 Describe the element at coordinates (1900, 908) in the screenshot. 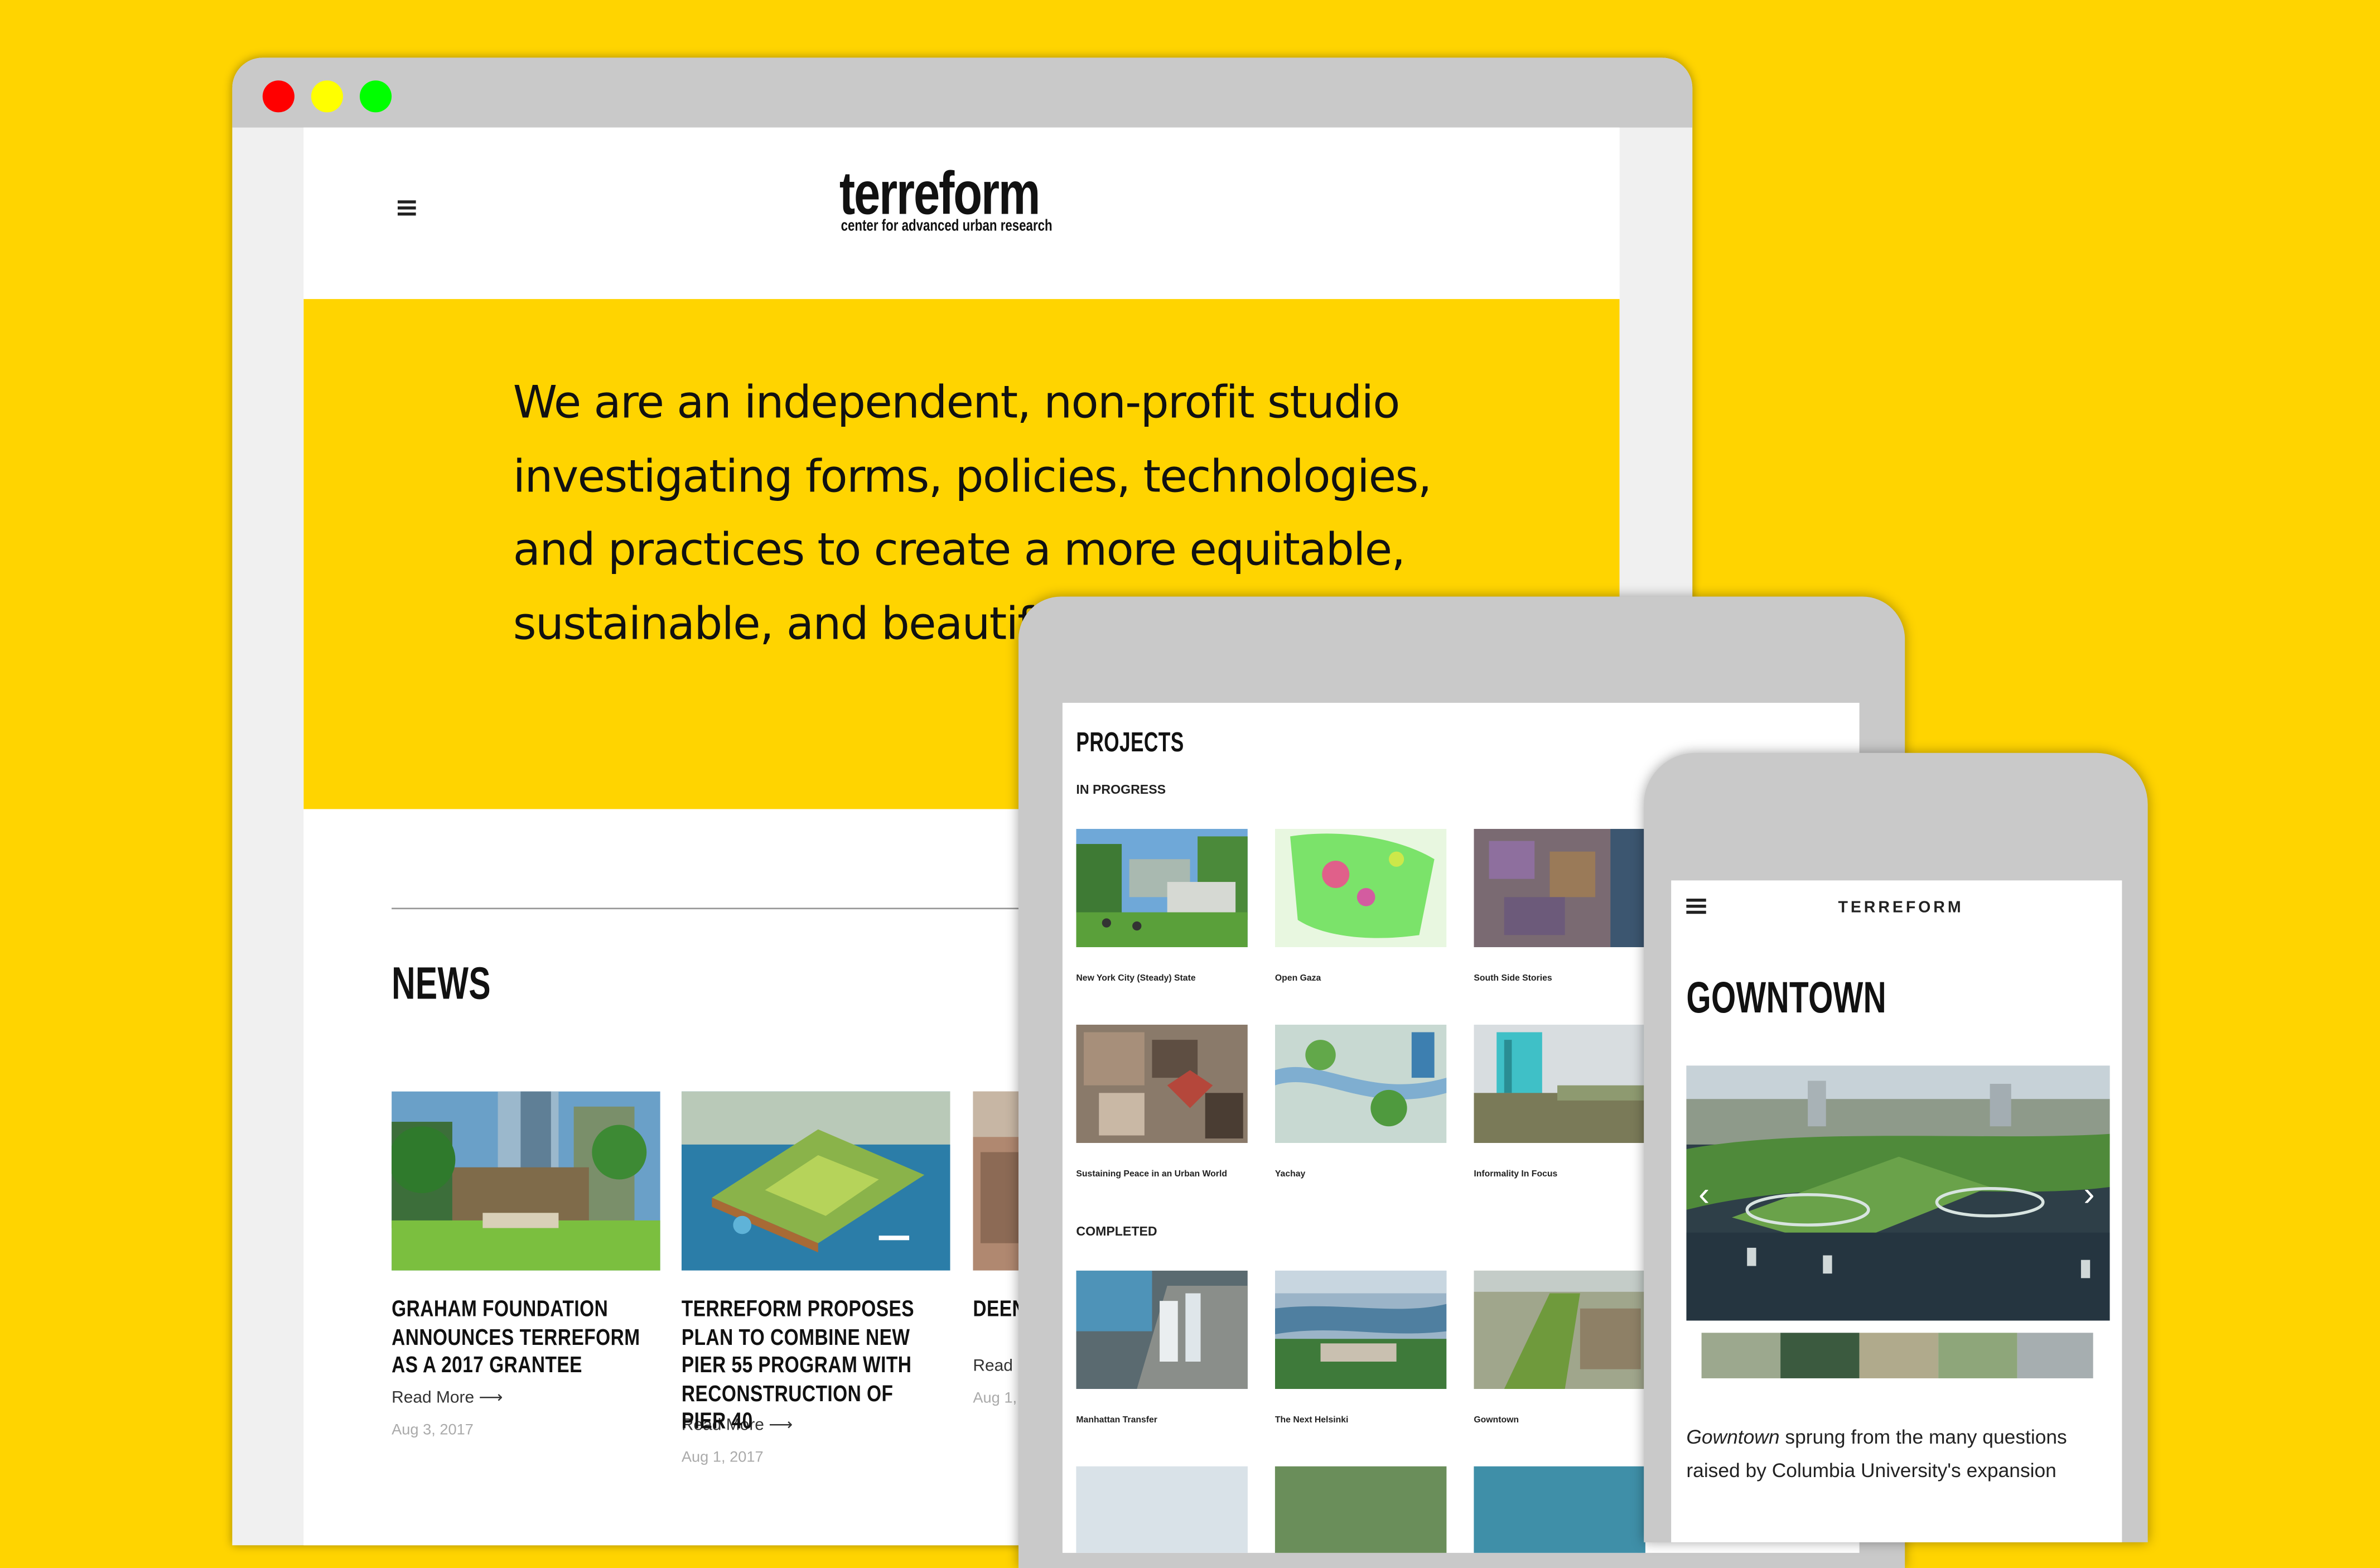

I see `phone-brand: TERREFORM` at that location.